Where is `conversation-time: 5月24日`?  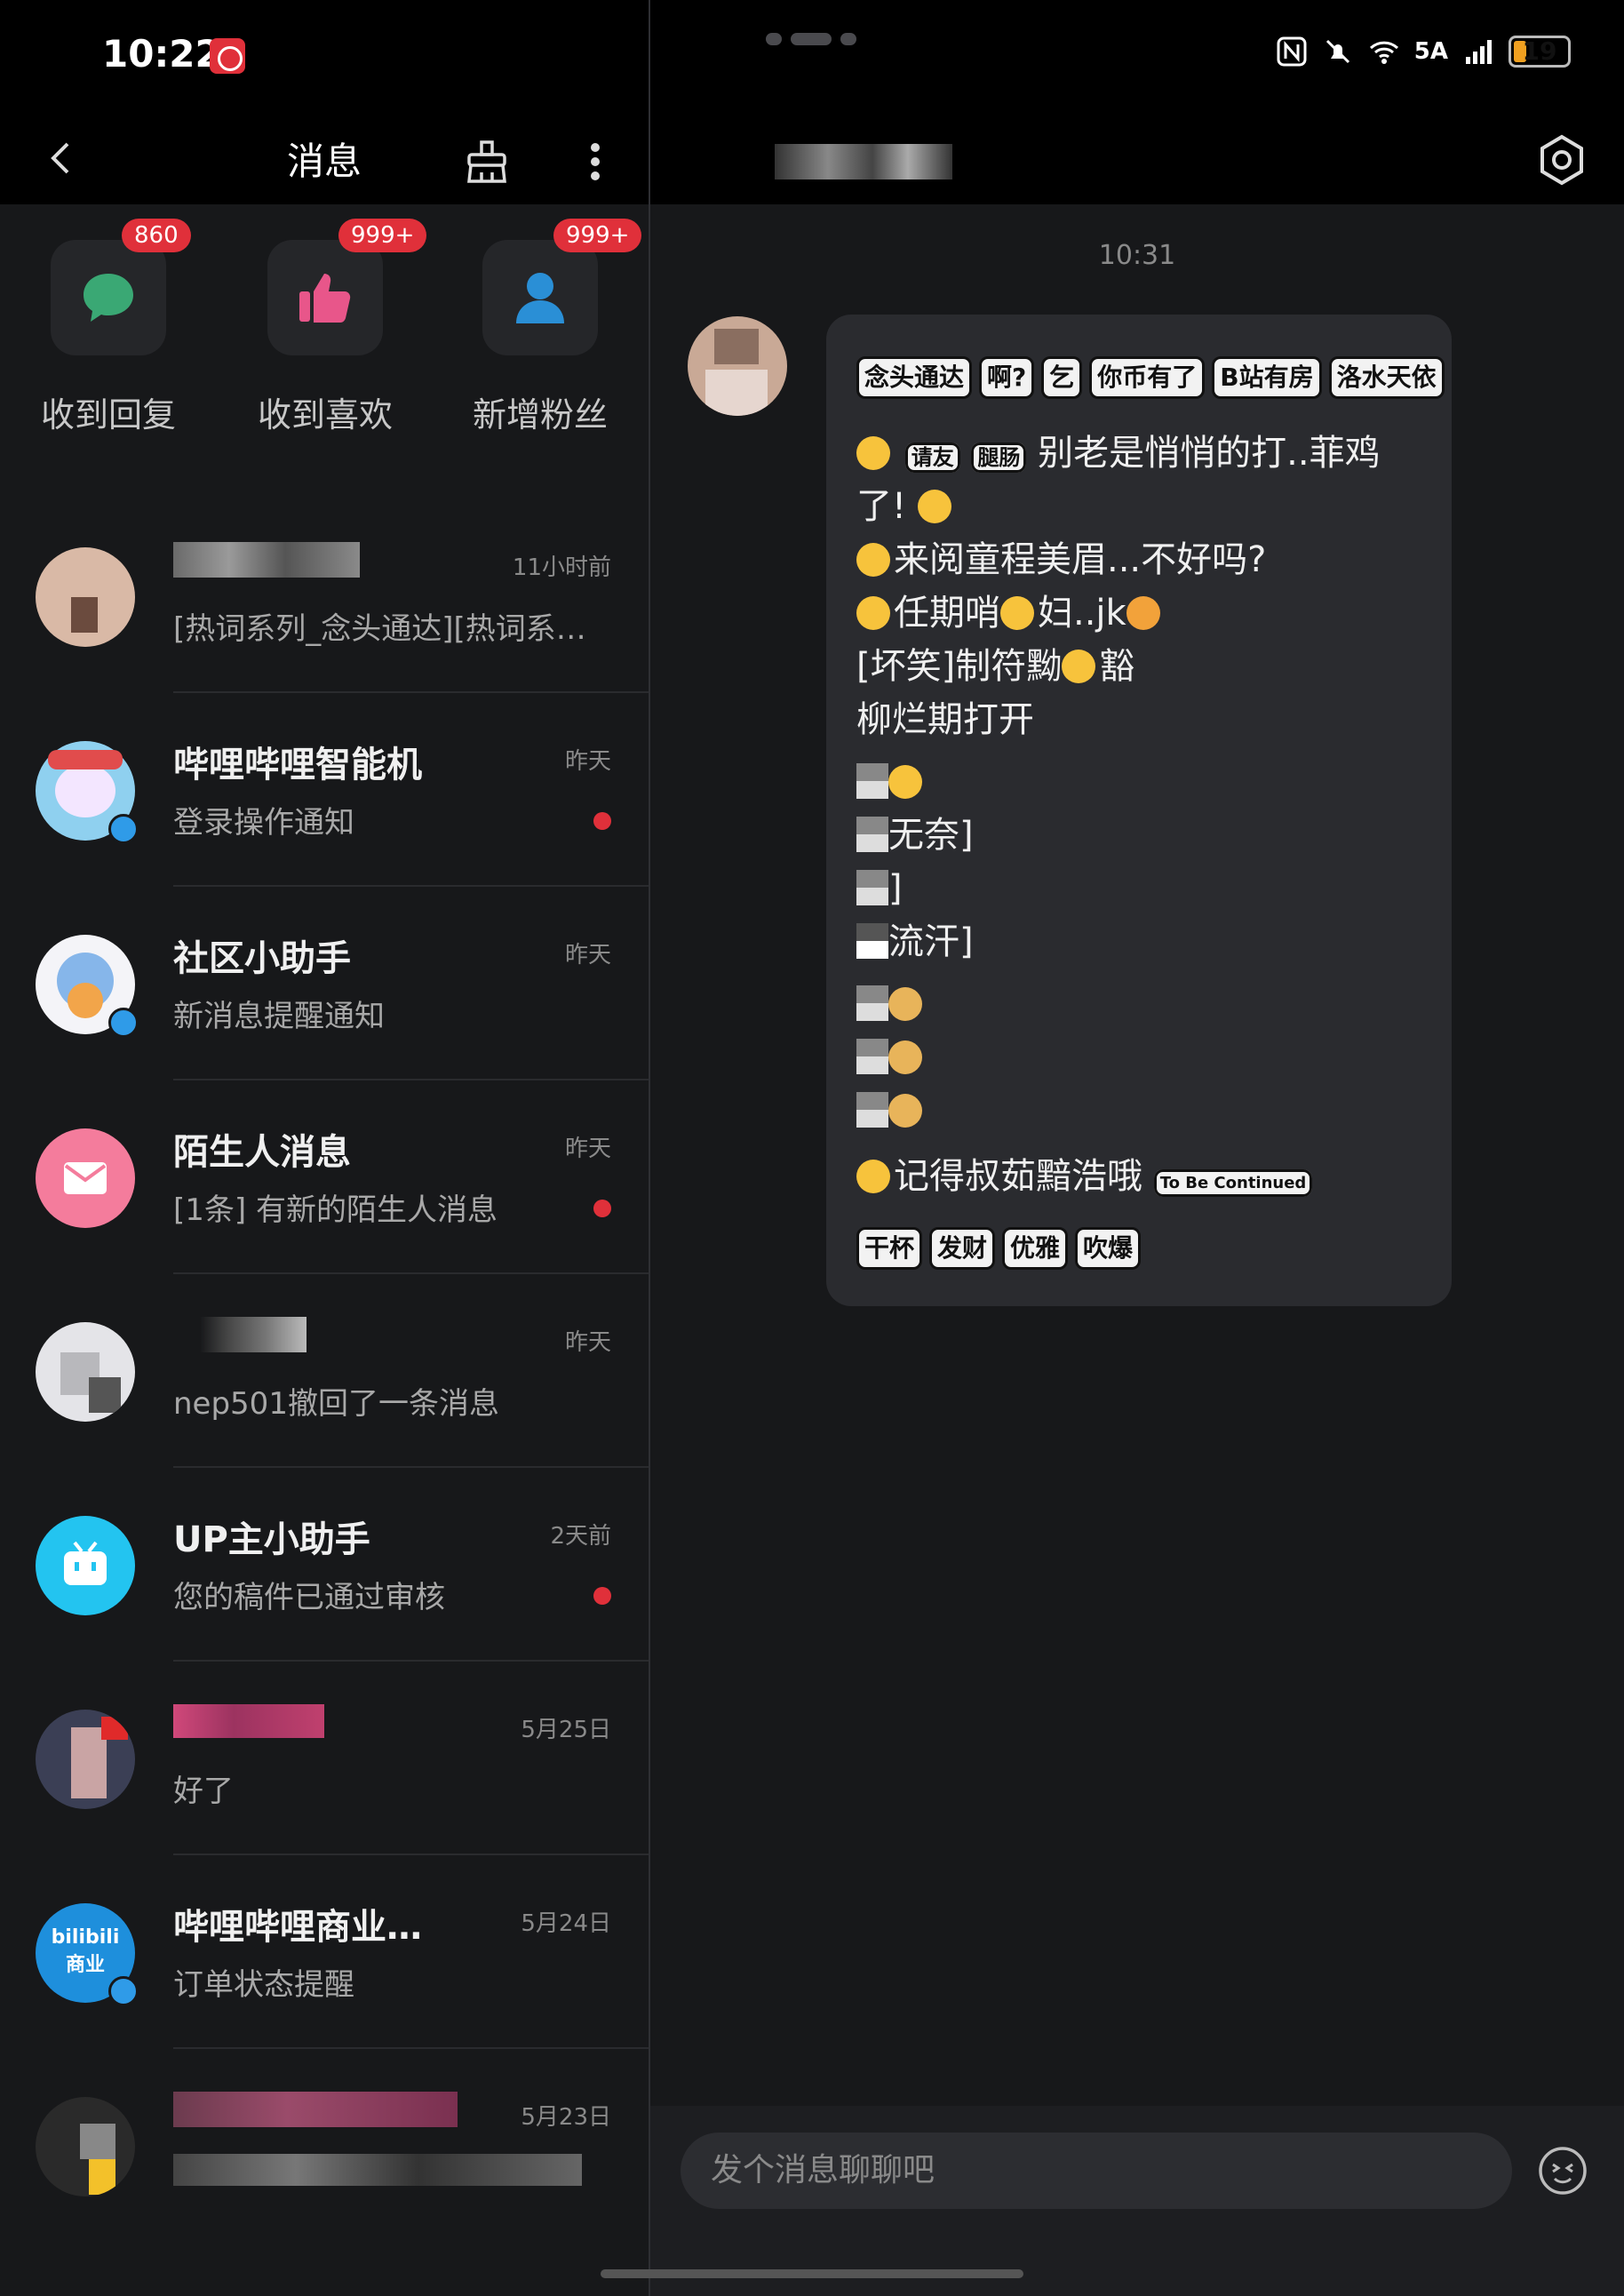 conversation-time: 5月24日 is located at coordinates (566, 1923).